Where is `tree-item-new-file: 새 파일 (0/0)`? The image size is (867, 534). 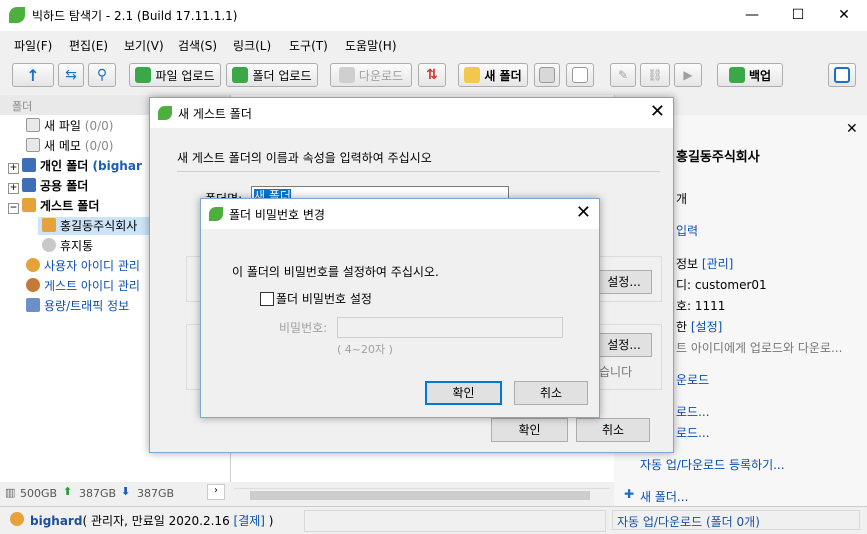 tree-item-new-file: 새 파일 (0/0) is located at coordinates (69, 126).